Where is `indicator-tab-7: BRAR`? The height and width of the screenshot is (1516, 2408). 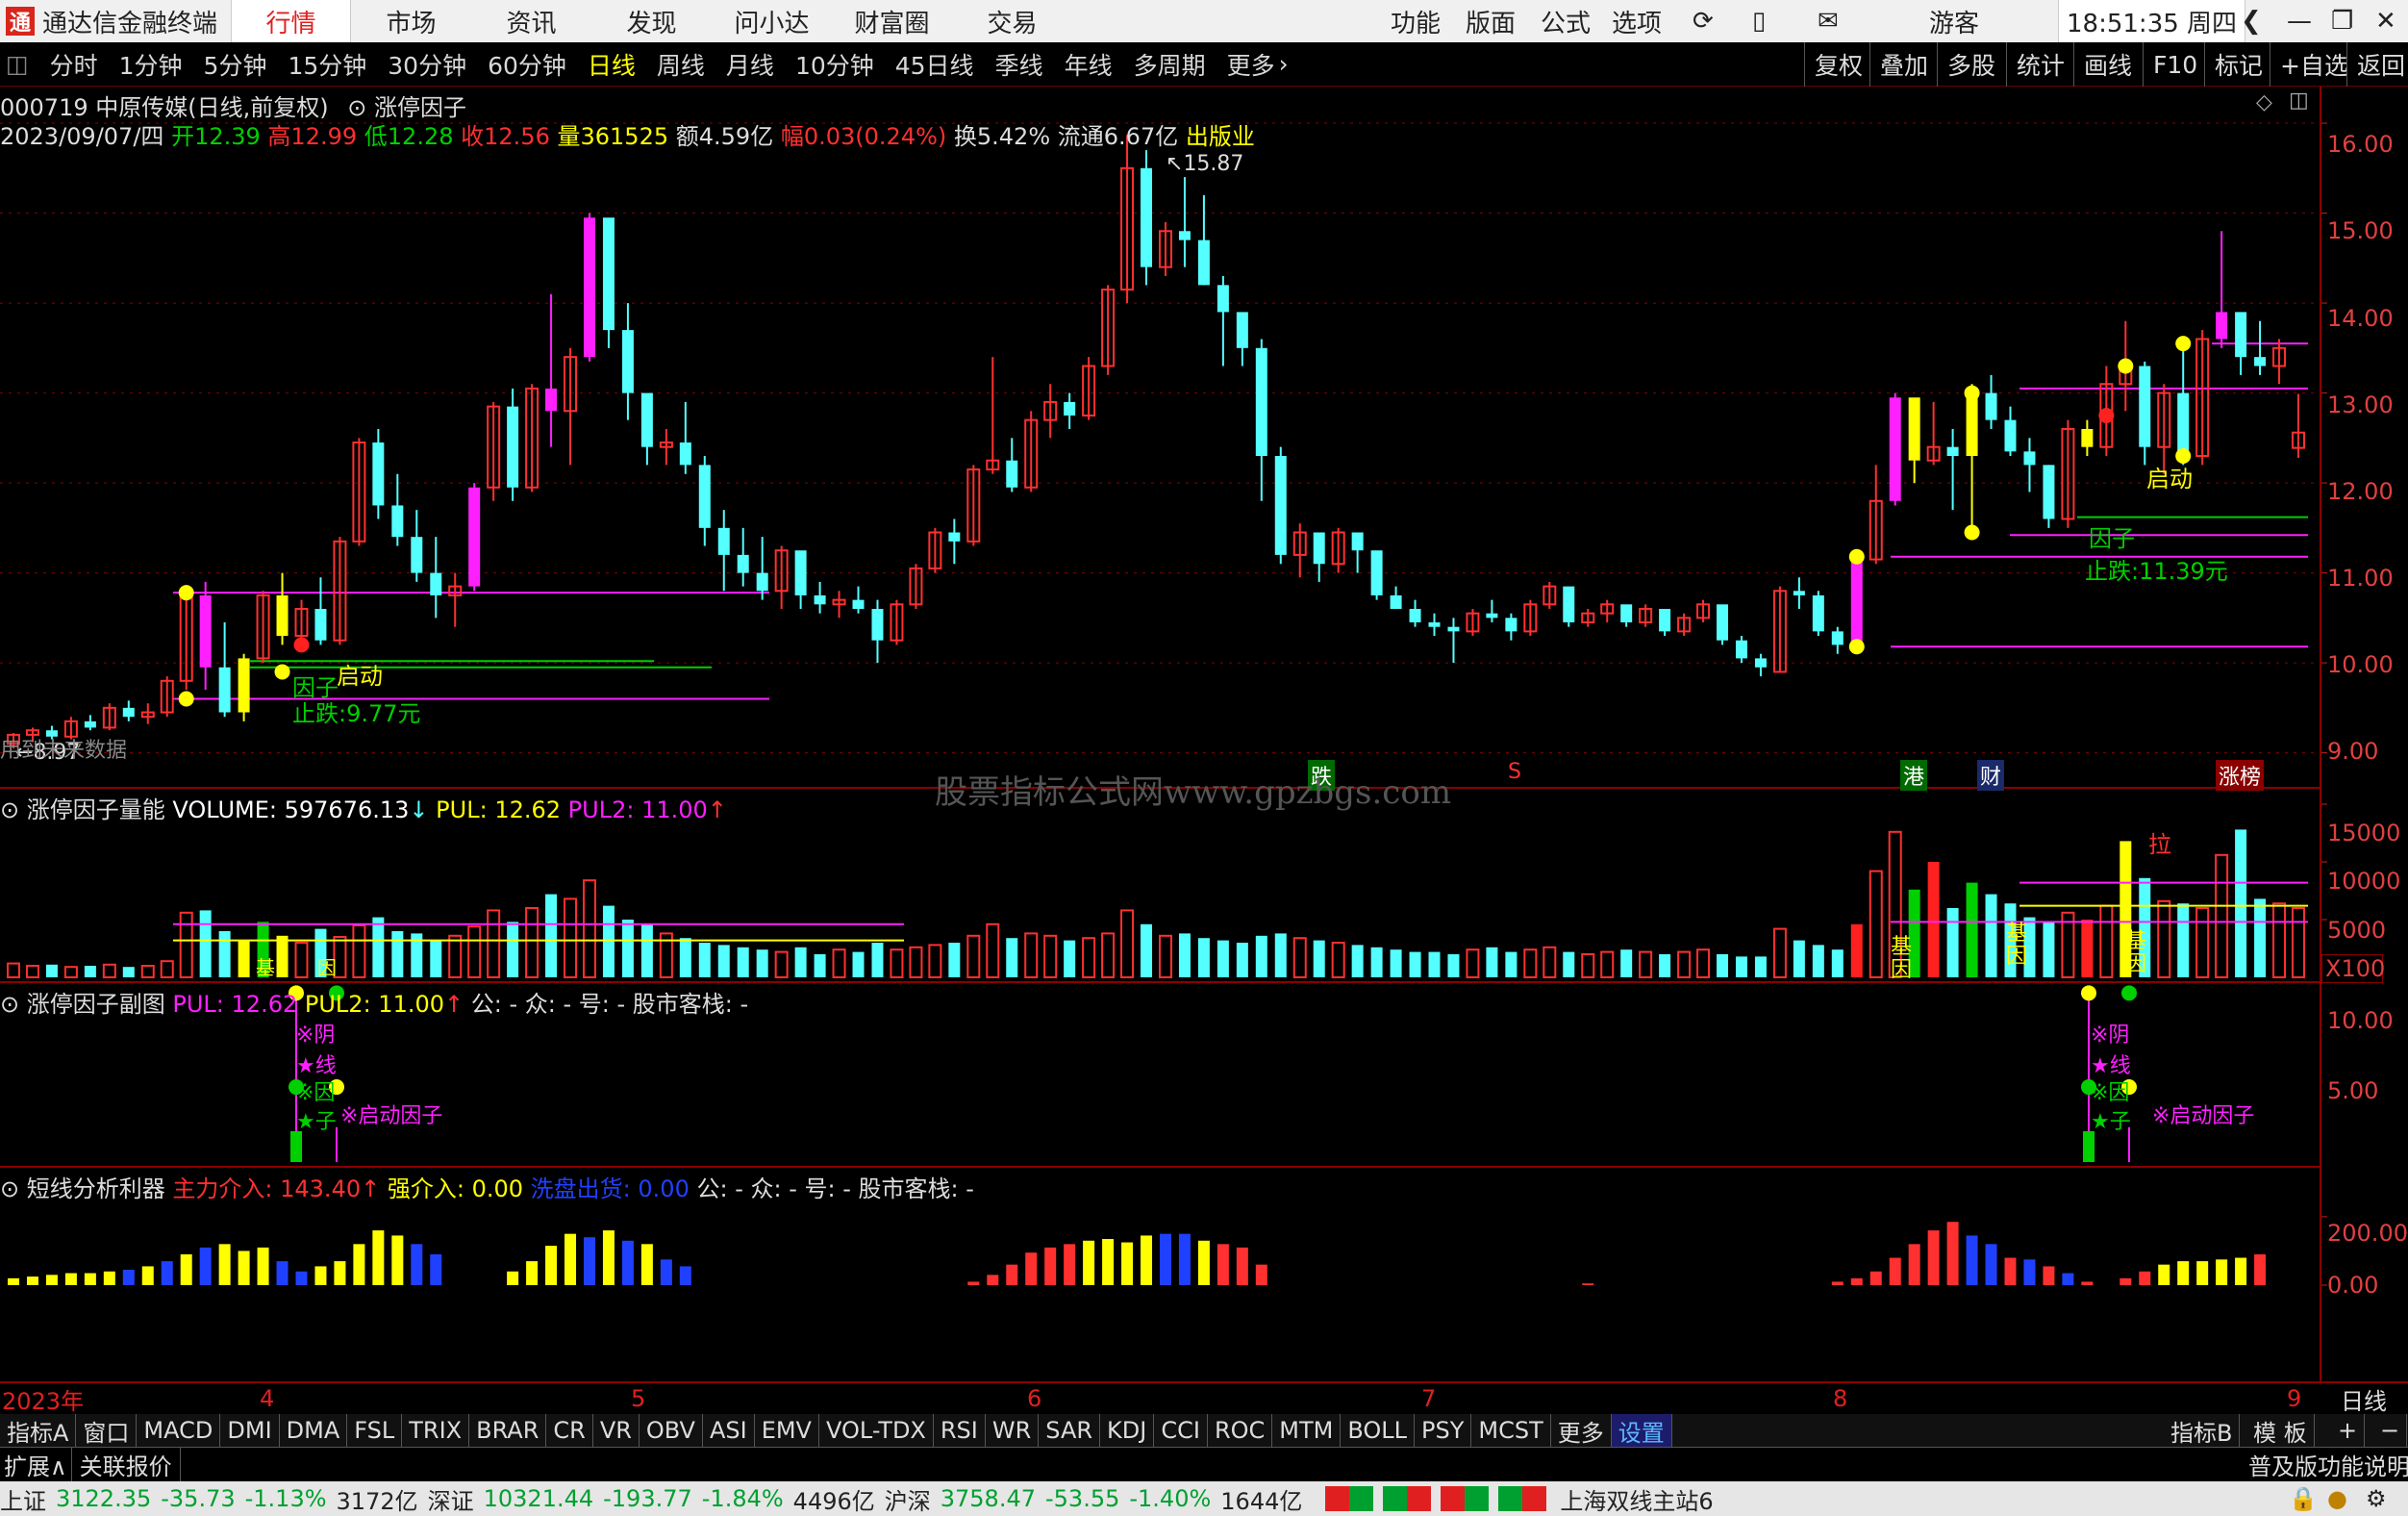 indicator-tab-7: BRAR is located at coordinates (508, 1430).